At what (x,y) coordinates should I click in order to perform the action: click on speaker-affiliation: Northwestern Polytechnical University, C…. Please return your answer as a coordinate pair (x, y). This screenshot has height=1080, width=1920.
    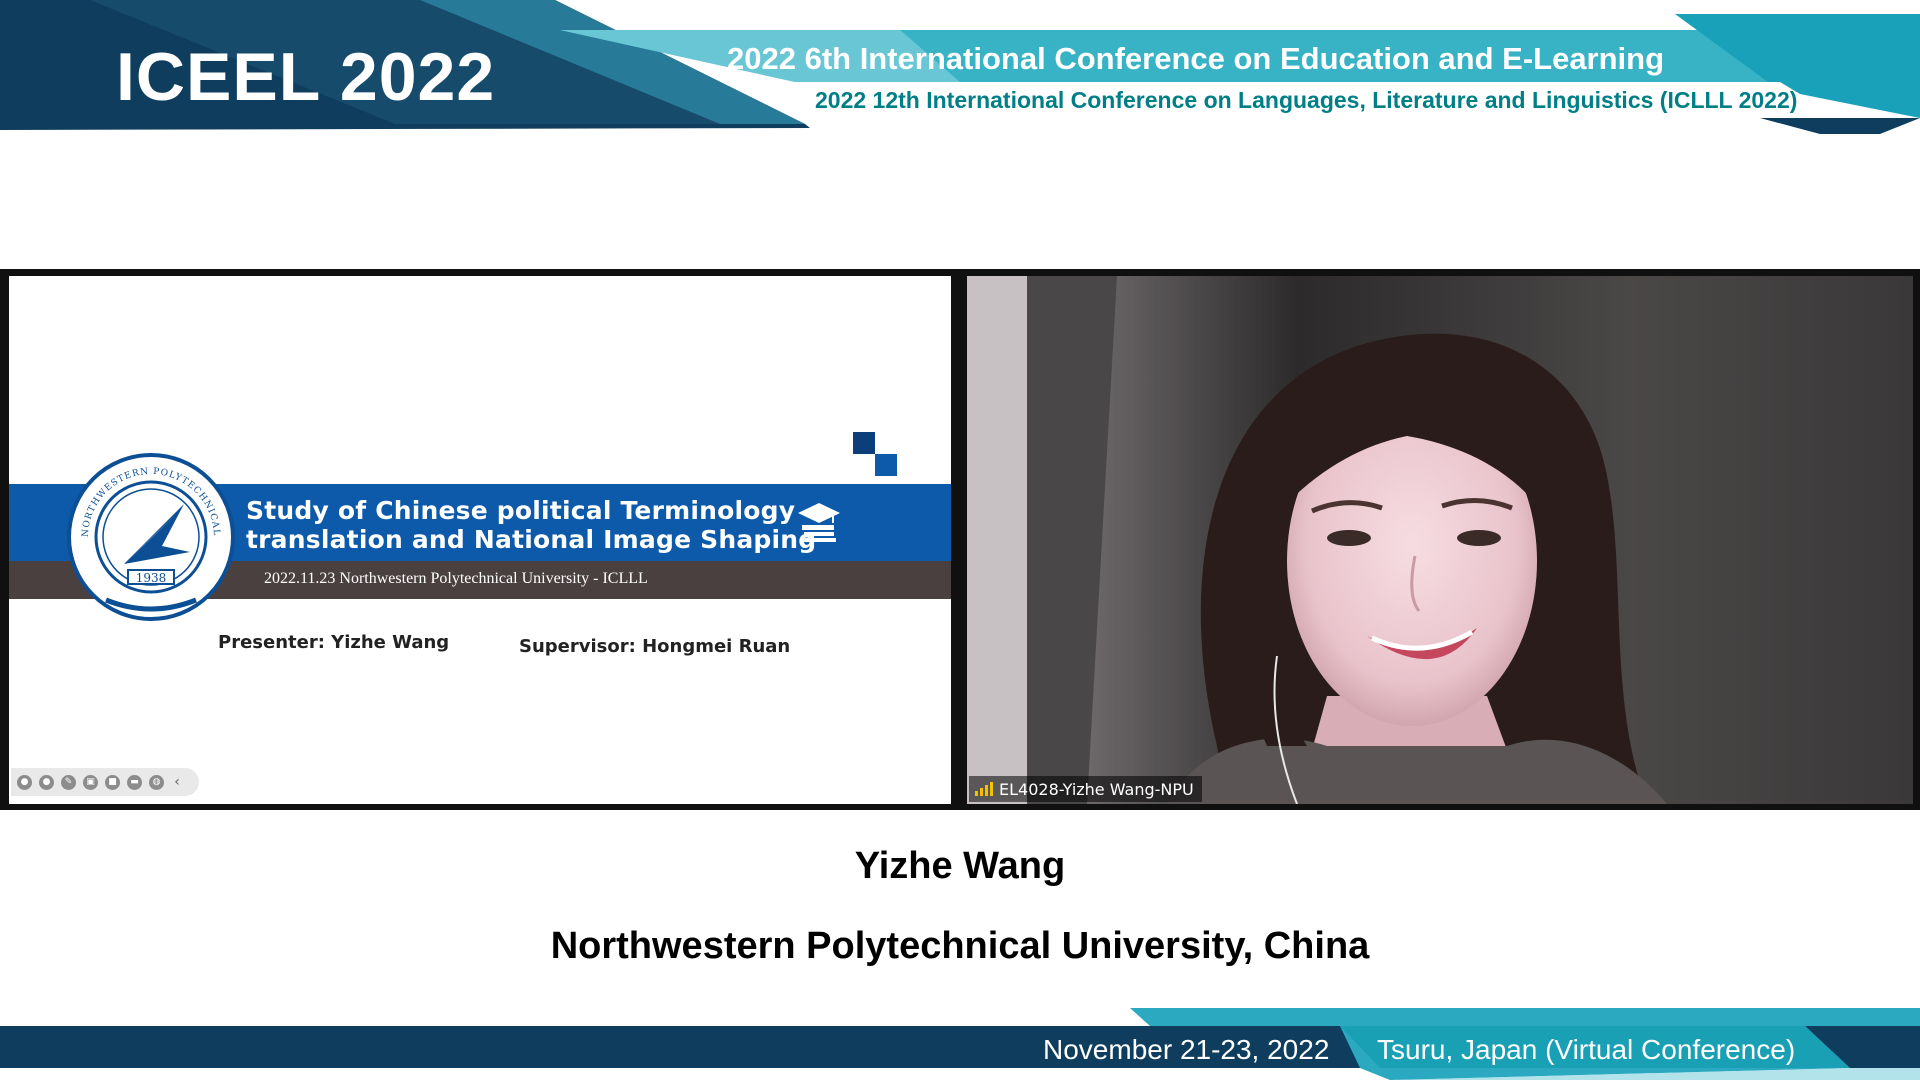
    Looking at the image, I should click on (960, 946).